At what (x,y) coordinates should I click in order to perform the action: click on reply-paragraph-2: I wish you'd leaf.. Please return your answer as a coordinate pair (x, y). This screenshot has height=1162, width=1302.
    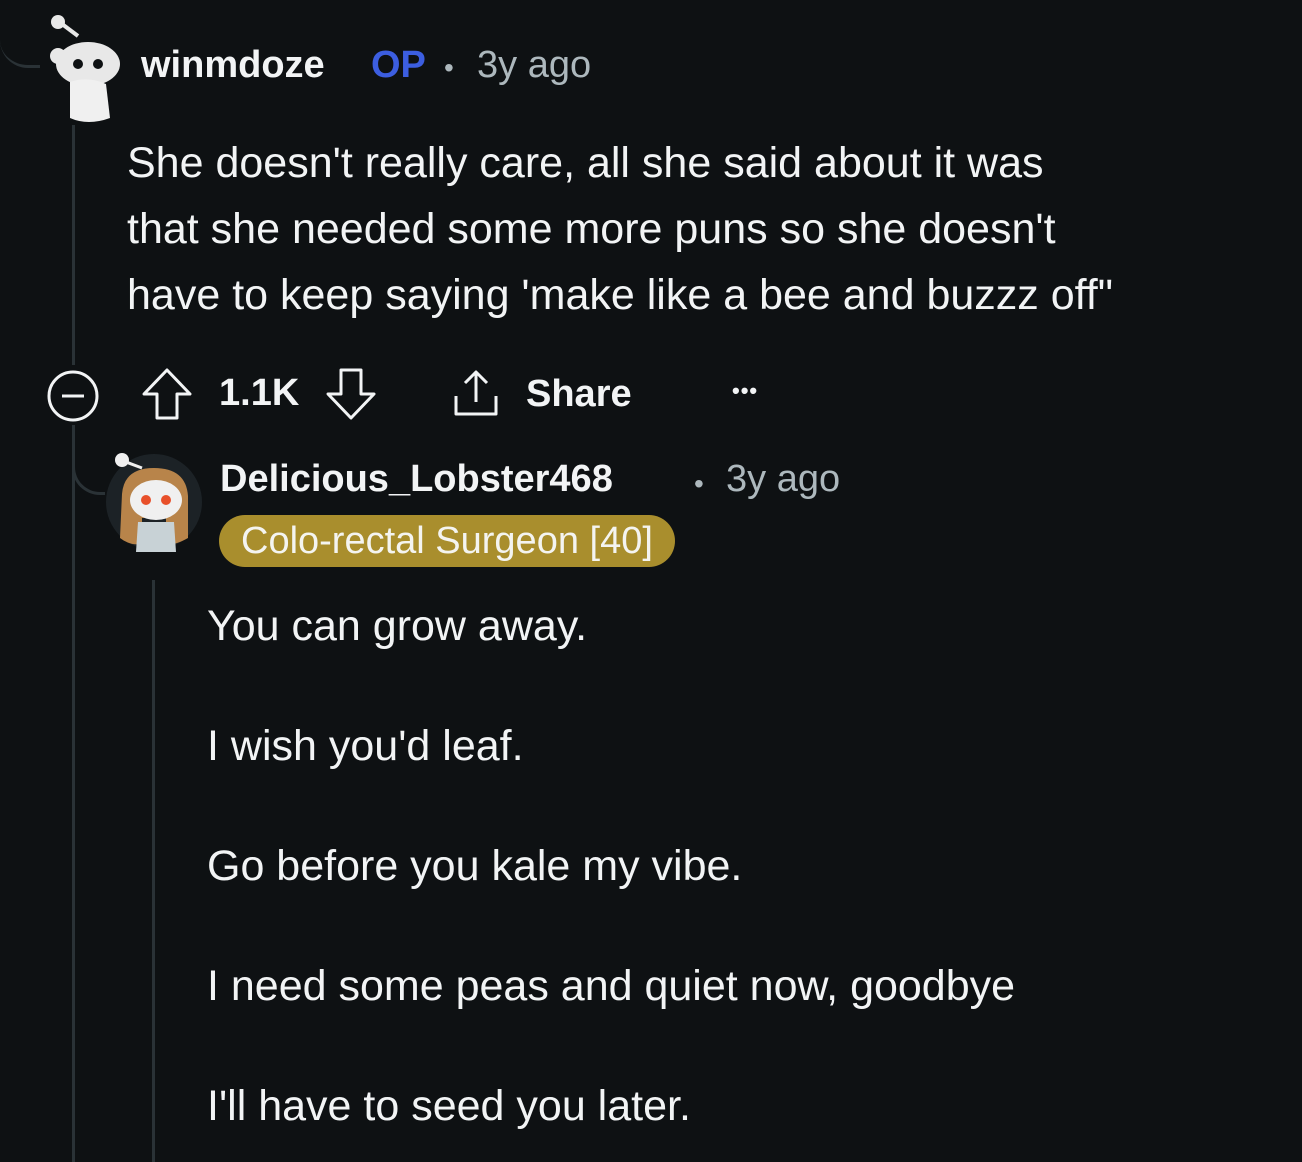
    Looking at the image, I should click on (365, 746).